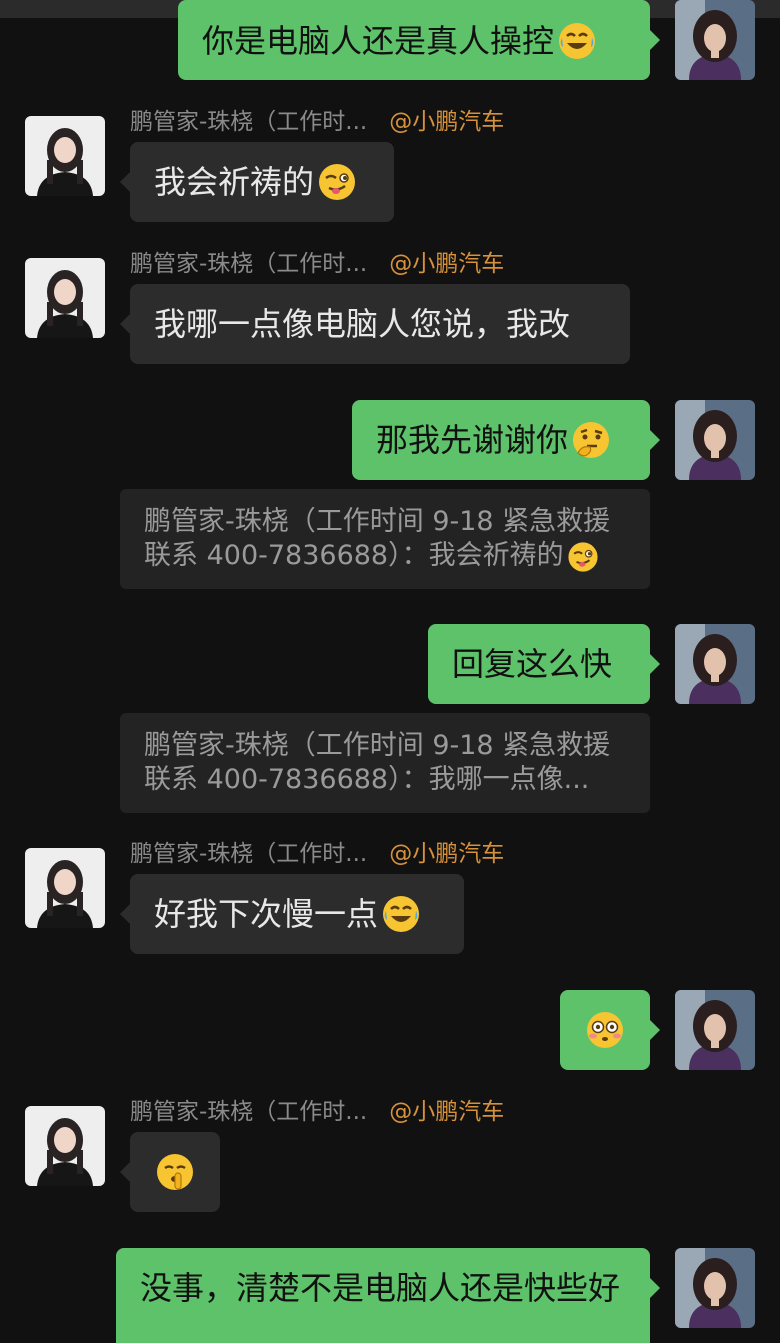  What do you see at coordinates (591, 440) in the screenshot?
I see `thinking-emoji` at bounding box center [591, 440].